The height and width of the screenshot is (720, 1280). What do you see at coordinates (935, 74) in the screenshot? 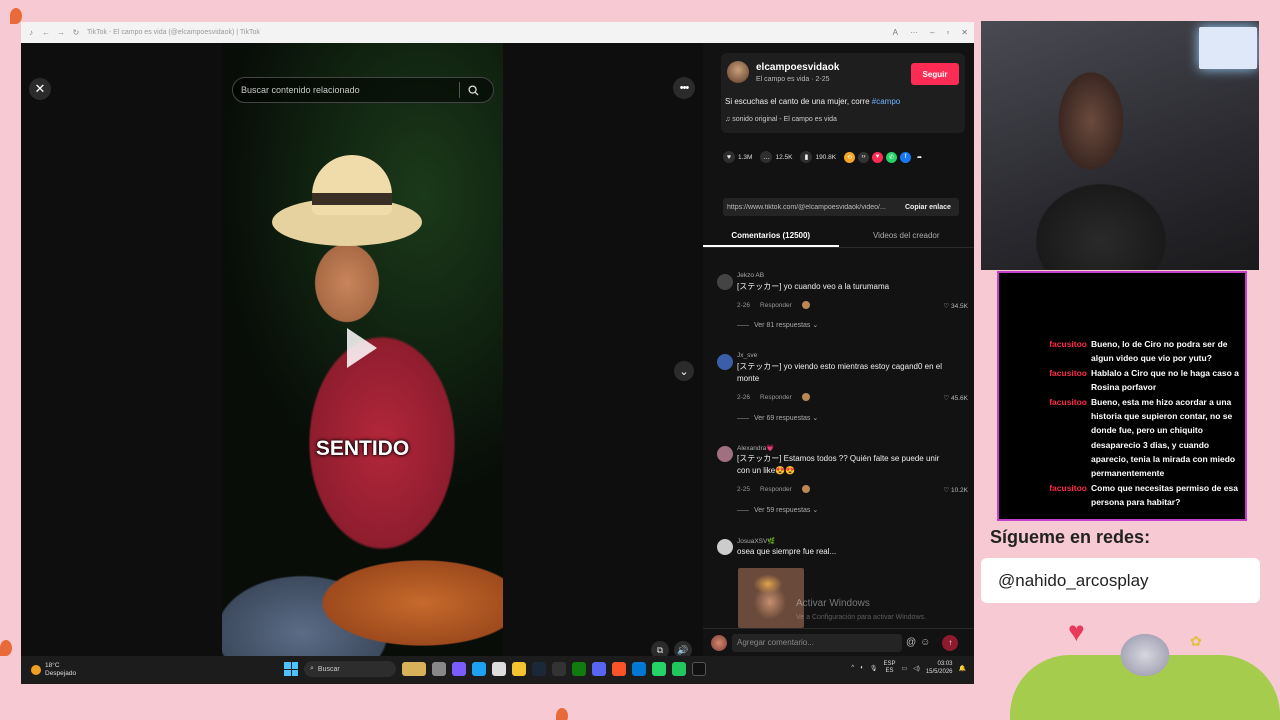
I see `follow-button: Seguir` at bounding box center [935, 74].